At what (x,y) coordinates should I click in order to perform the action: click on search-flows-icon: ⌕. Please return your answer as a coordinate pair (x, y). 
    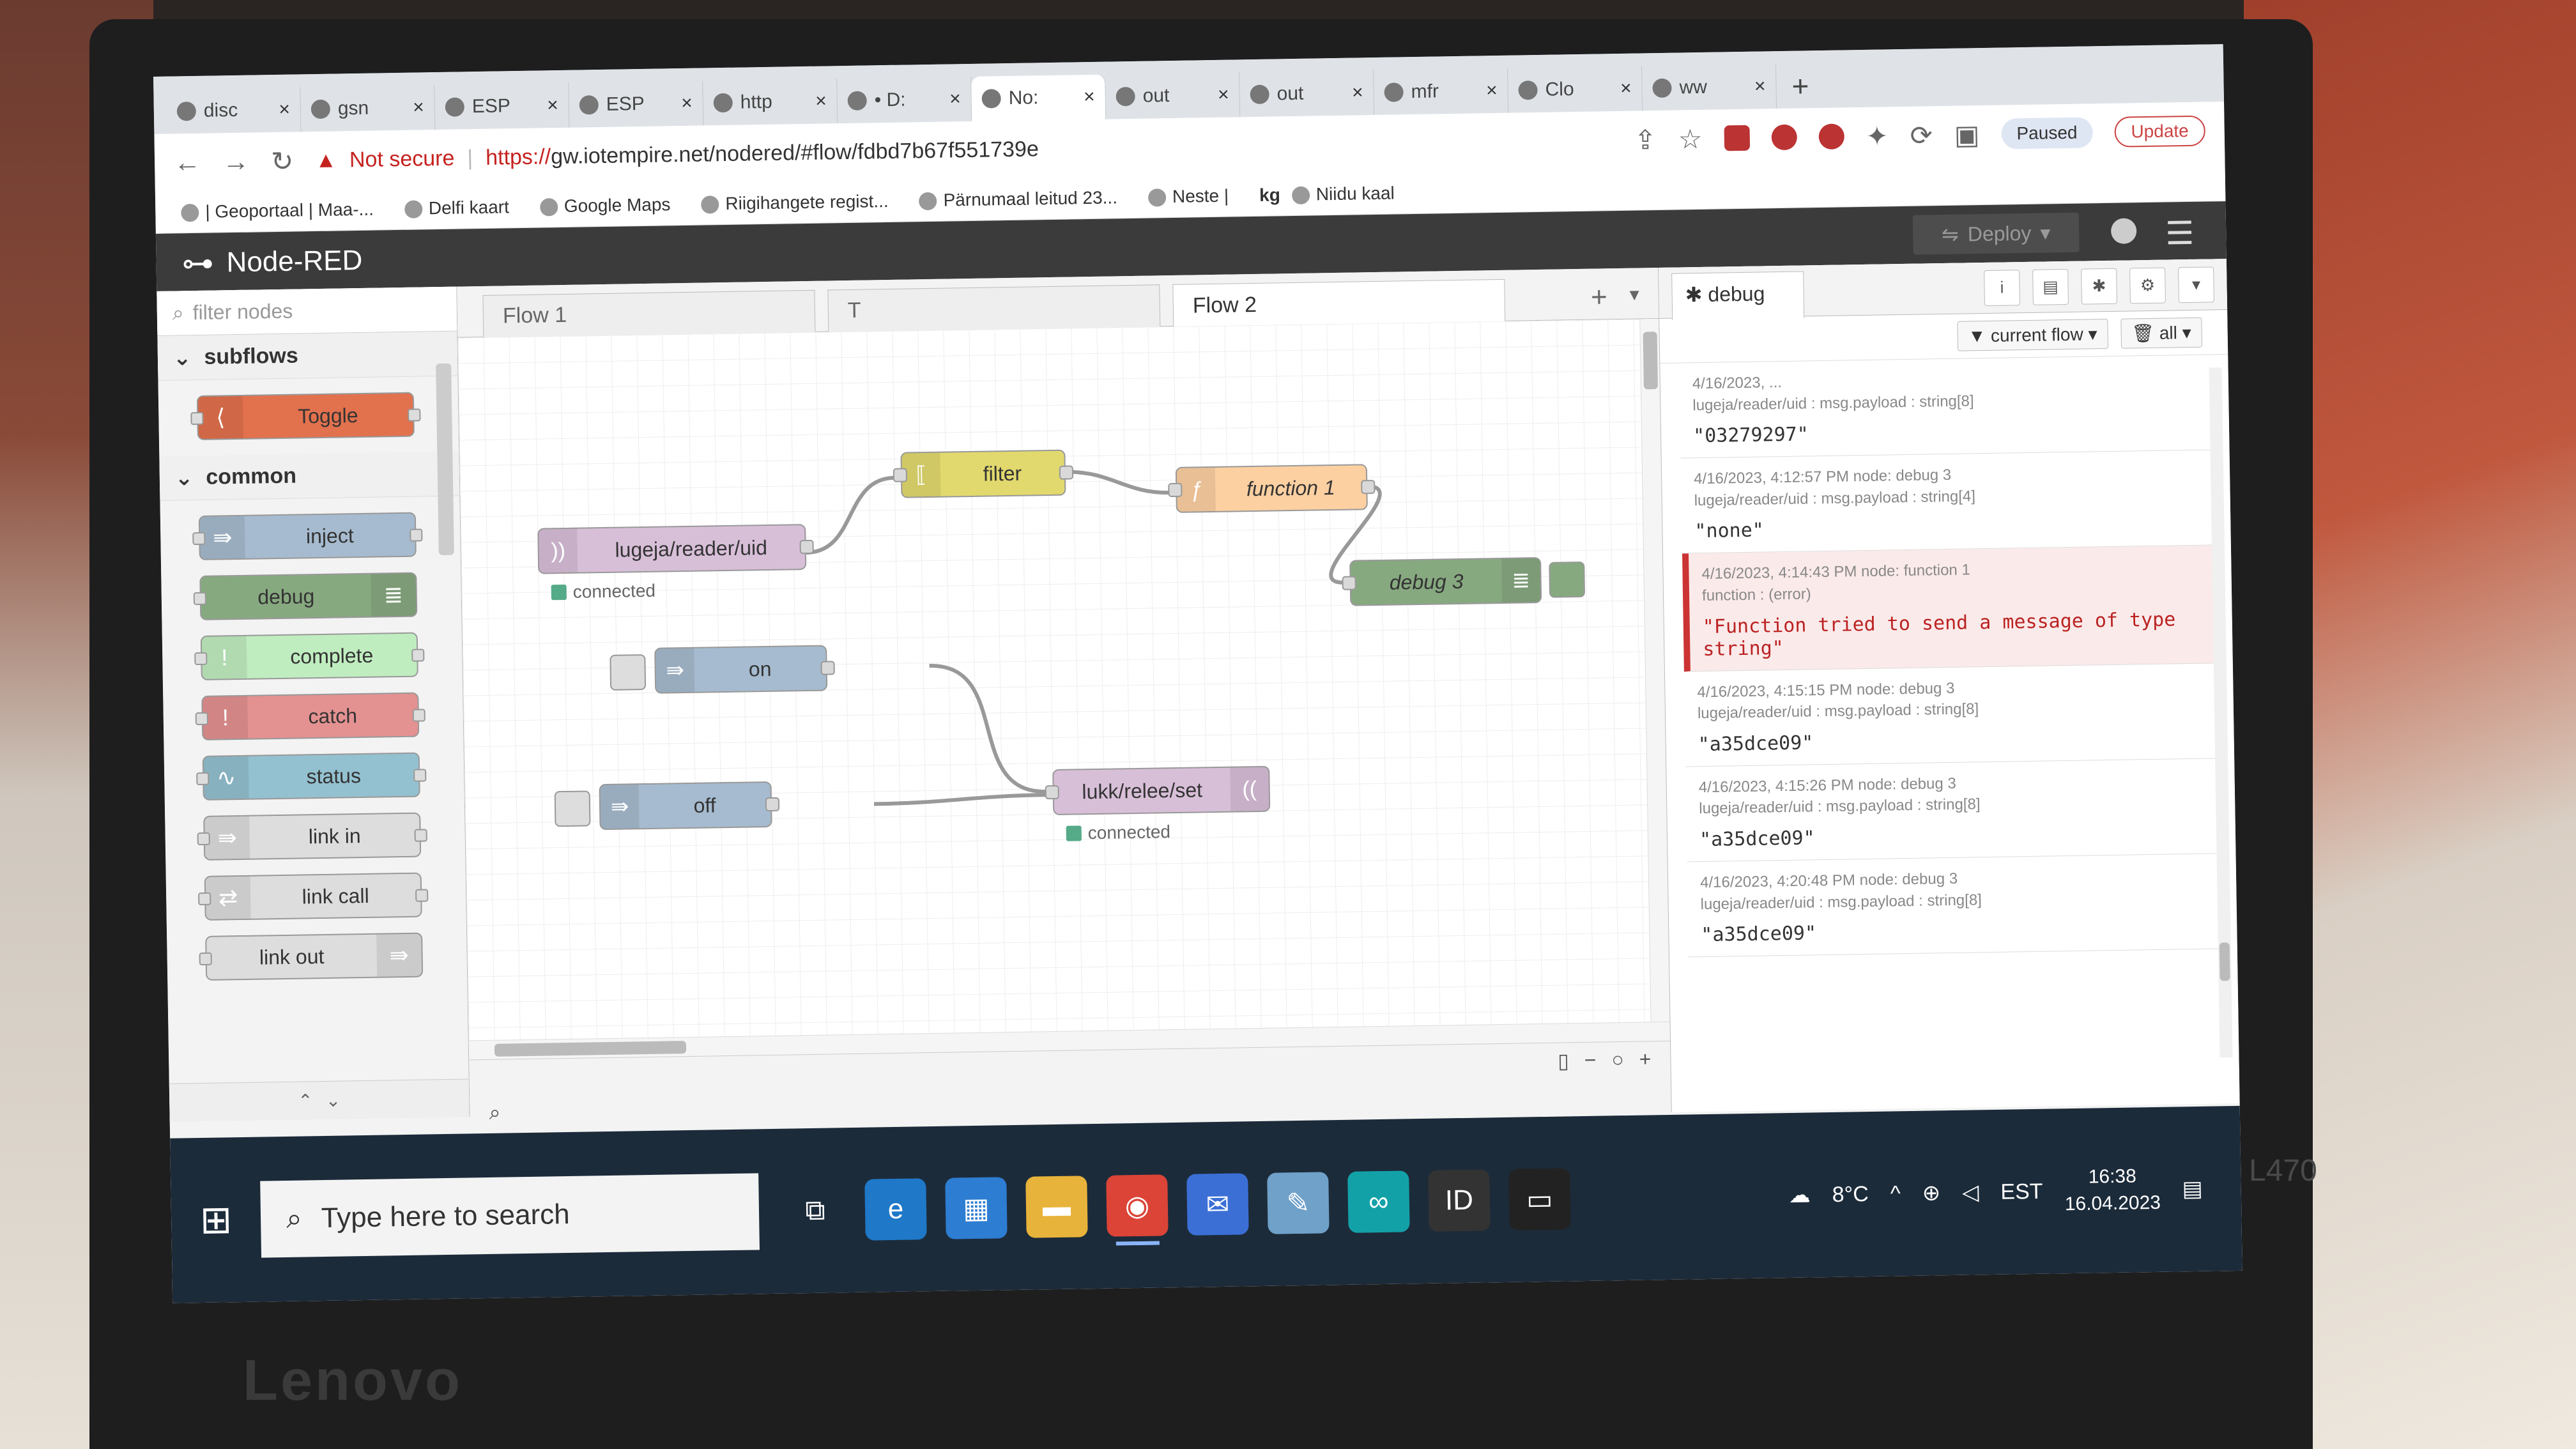
    Looking at the image, I should click on (495, 1113).